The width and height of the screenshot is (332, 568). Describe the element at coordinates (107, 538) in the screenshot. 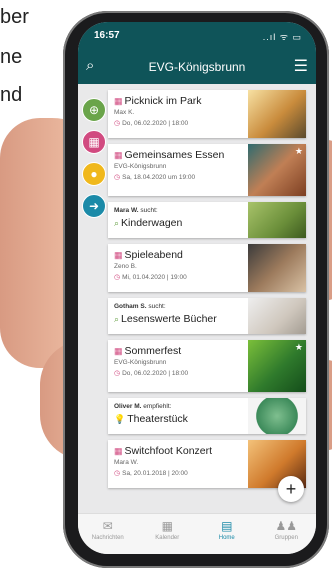

I see `tab-label: Nachrichten` at that location.